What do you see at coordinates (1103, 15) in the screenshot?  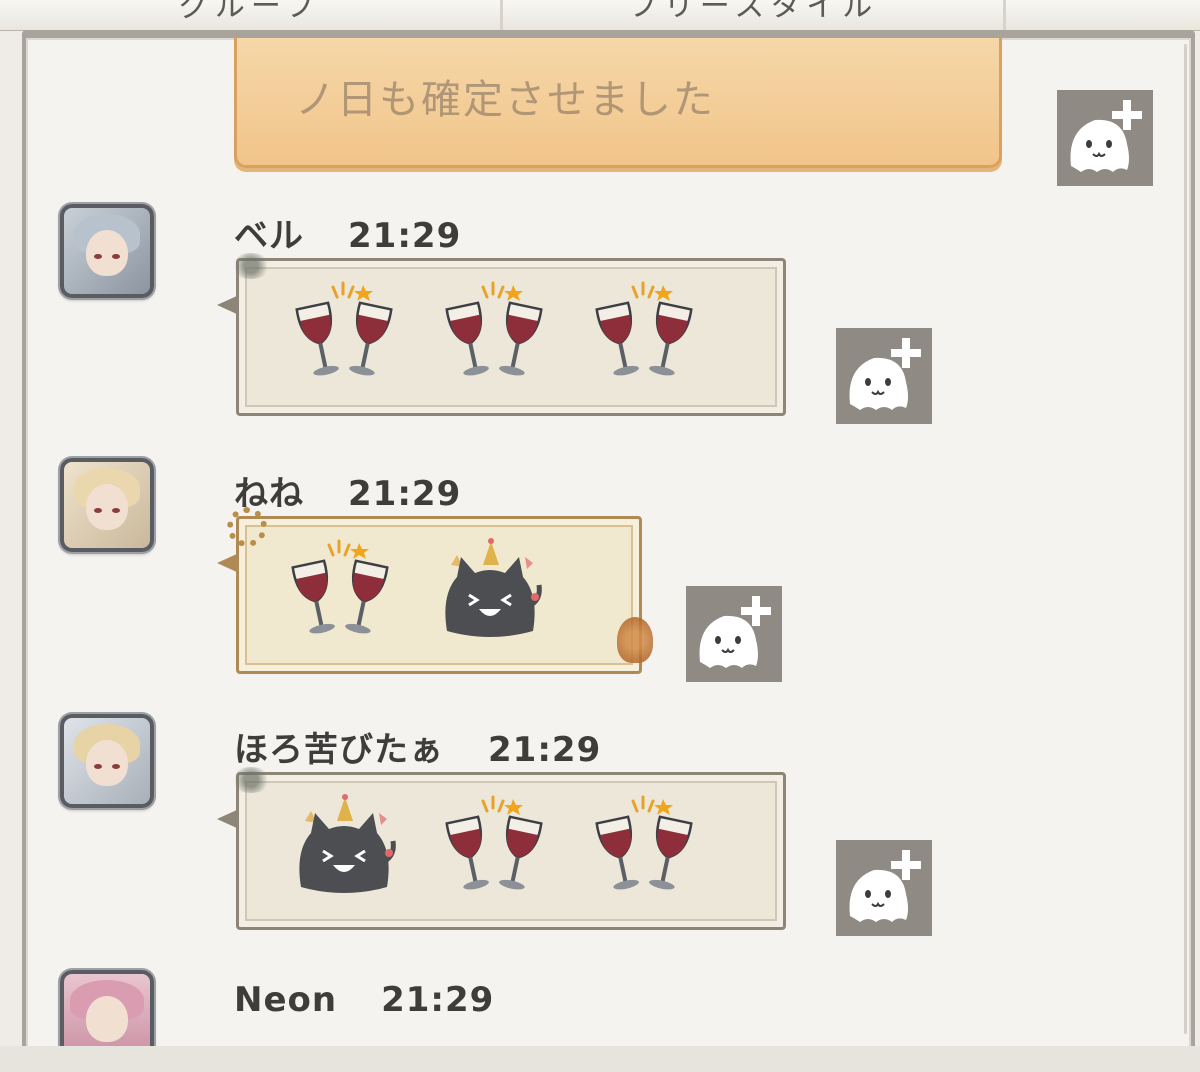 I see `tab-extra` at bounding box center [1103, 15].